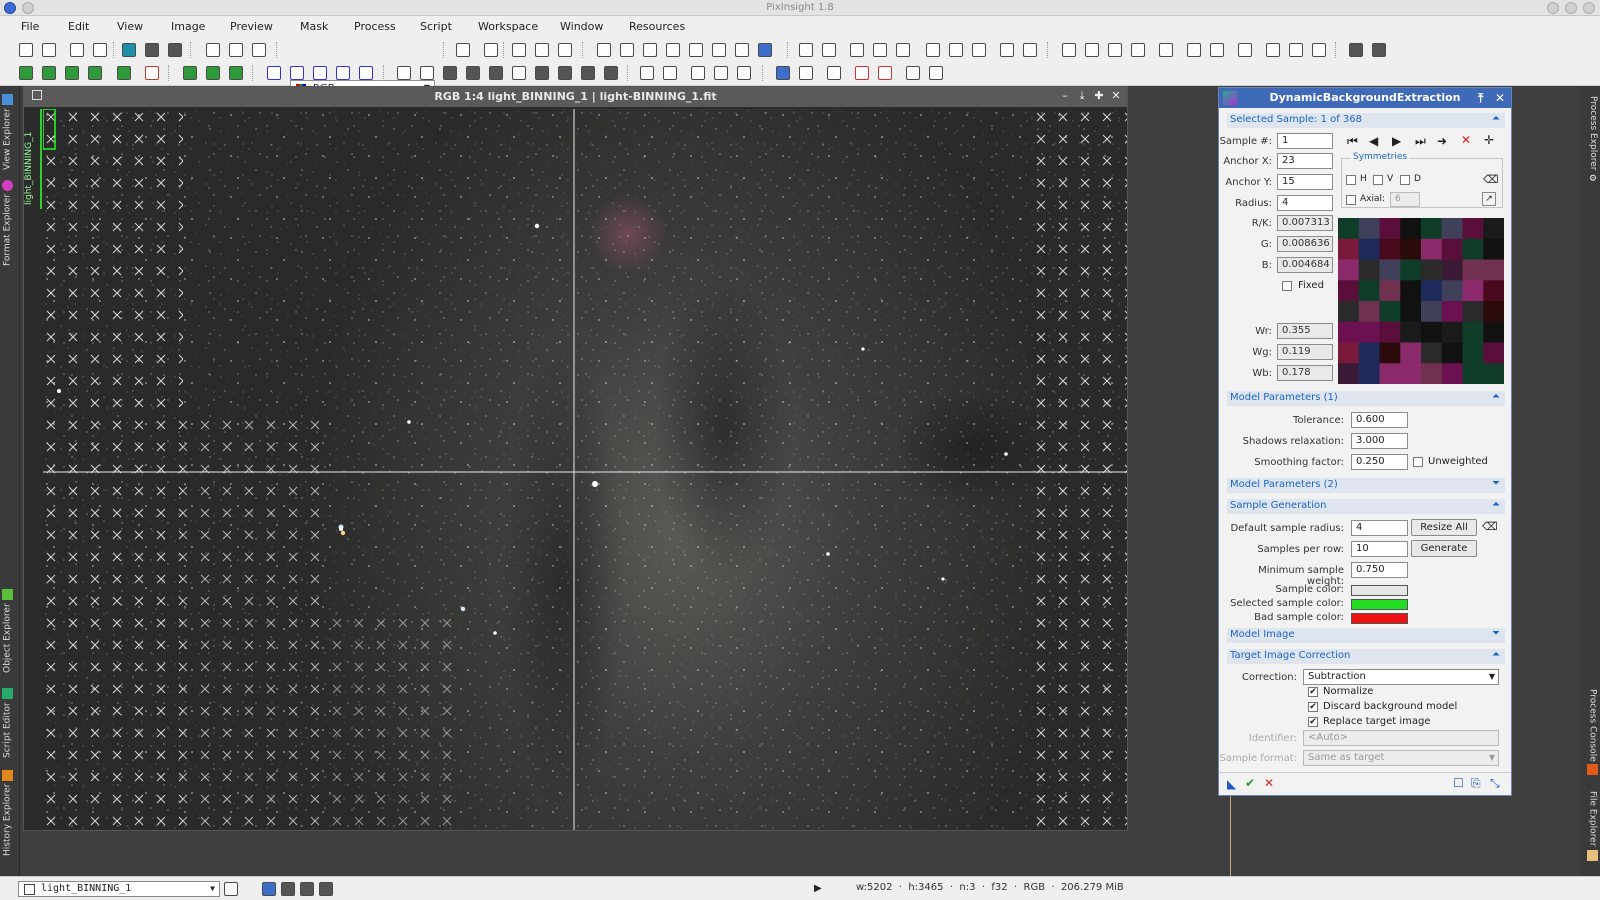 The width and height of the screenshot is (1600, 900). I want to click on menu-process: Process, so click(375, 26).